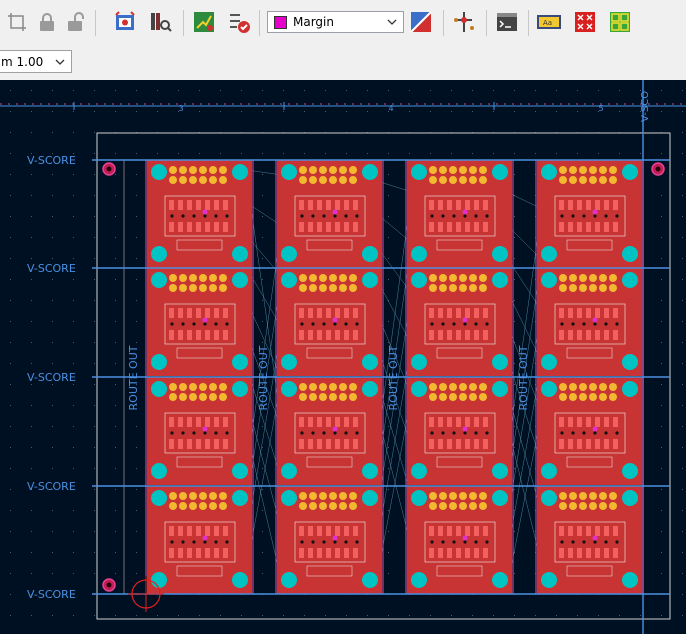 This screenshot has width=686, height=634. I want to click on lock-icon, so click(47, 22).